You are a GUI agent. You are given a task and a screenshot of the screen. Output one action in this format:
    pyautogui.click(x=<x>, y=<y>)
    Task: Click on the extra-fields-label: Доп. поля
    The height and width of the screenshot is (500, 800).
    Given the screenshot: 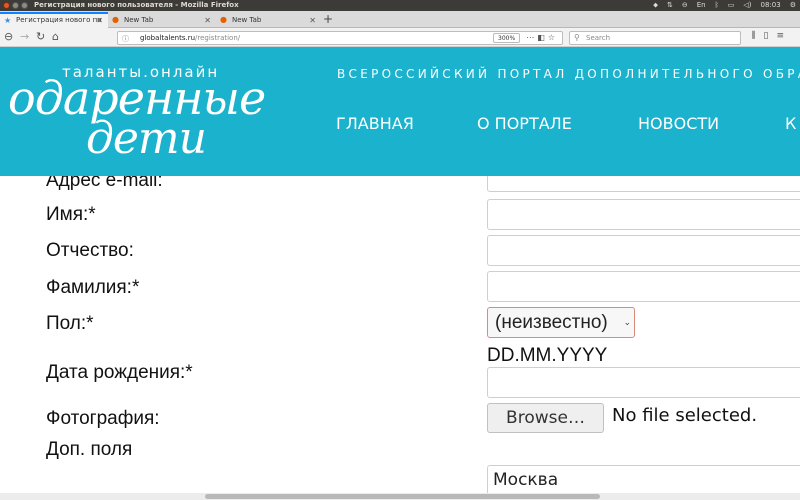 What is the action you would take?
    pyautogui.click(x=89, y=449)
    